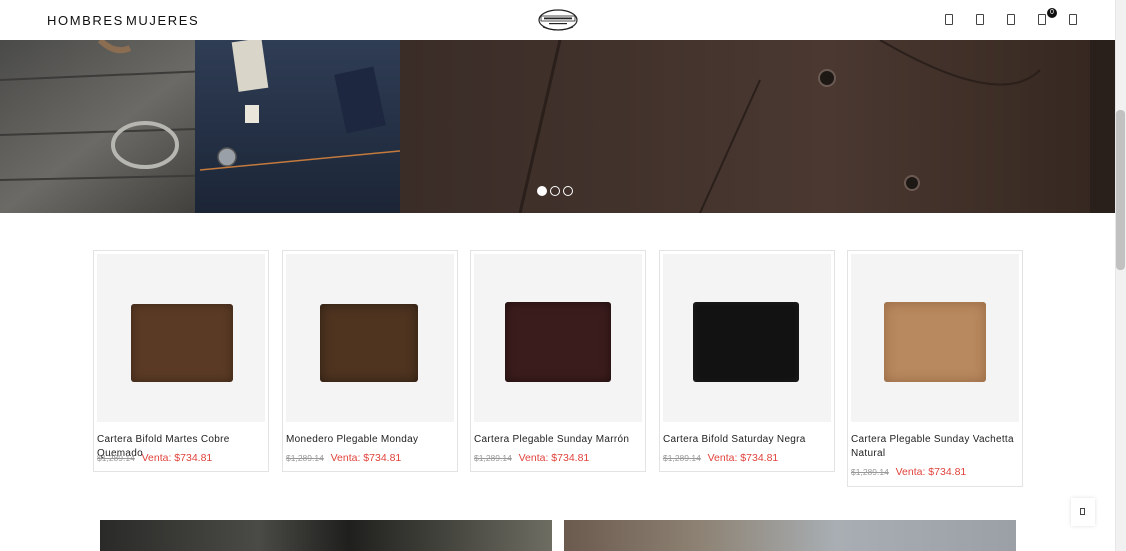 Image resolution: width=1126 pixels, height=551 pixels. Describe the element at coordinates (748, 440) in the screenshot. I see `product-title: Cartera Bifold Saturday Negra` at that location.